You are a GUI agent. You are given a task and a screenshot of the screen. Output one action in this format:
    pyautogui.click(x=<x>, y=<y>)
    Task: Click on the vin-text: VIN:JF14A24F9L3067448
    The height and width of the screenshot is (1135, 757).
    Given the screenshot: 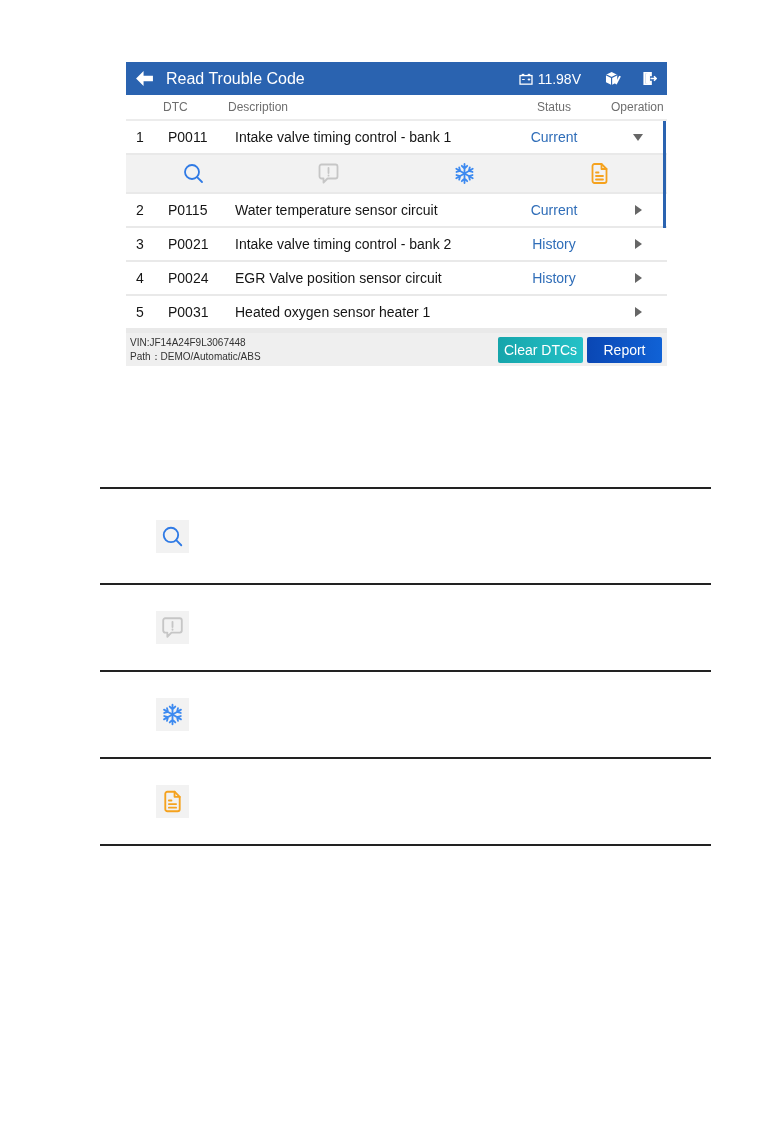 What is the action you would take?
    pyautogui.click(x=188, y=342)
    